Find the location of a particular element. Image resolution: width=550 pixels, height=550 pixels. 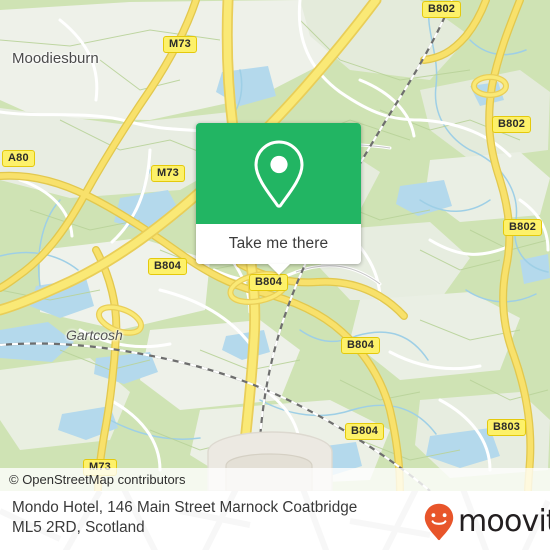

location-pin-icon is located at coordinates (278, 173).